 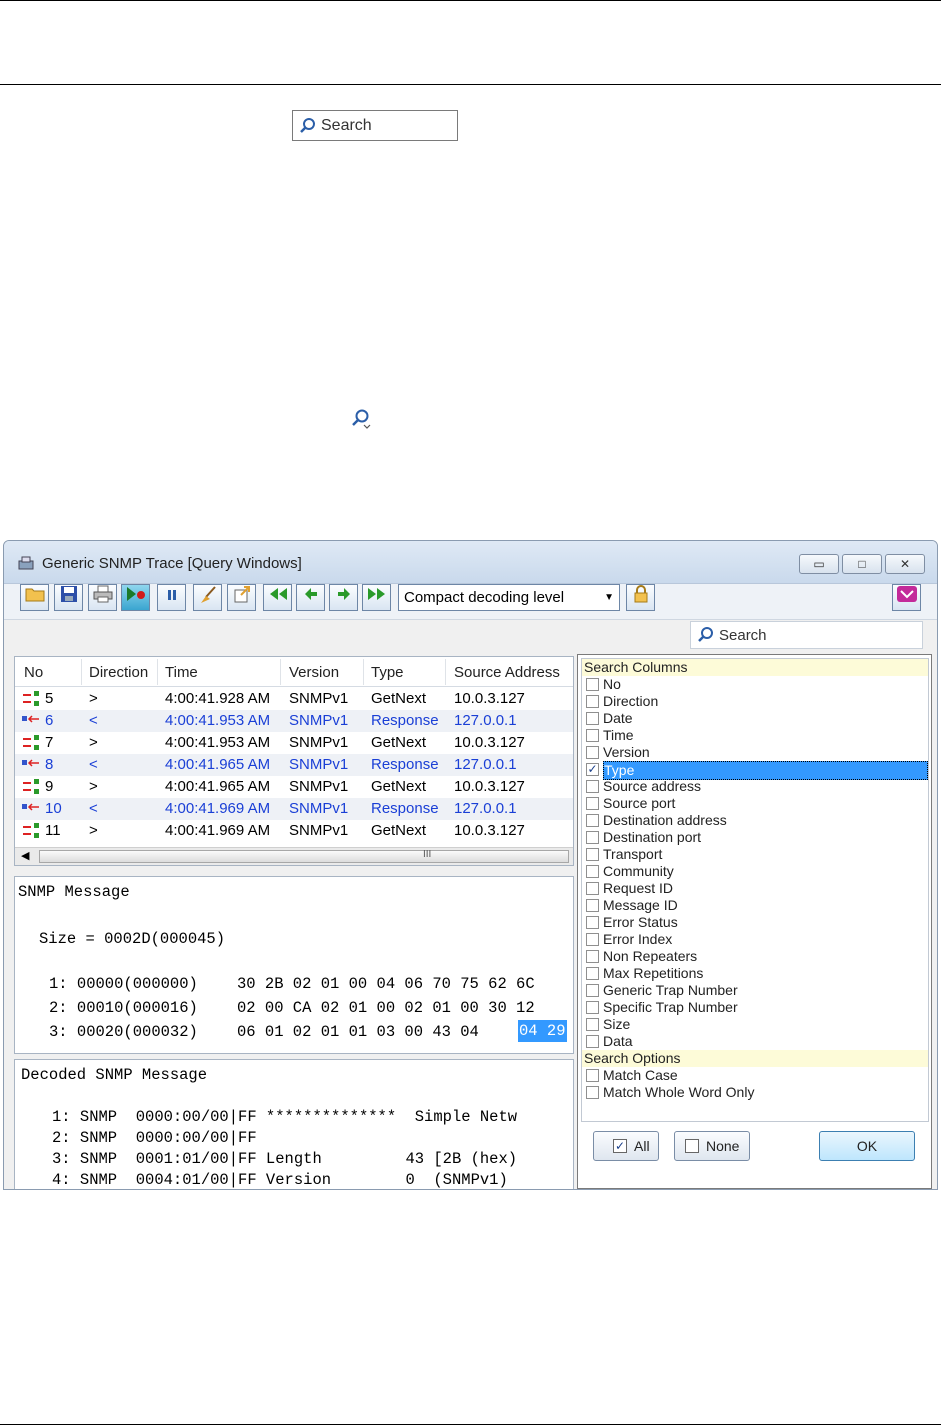 What do you see at coordinates (755, 871) in the screenshot?
I see `column-option-community: Community` at bounding box center [755, 871].